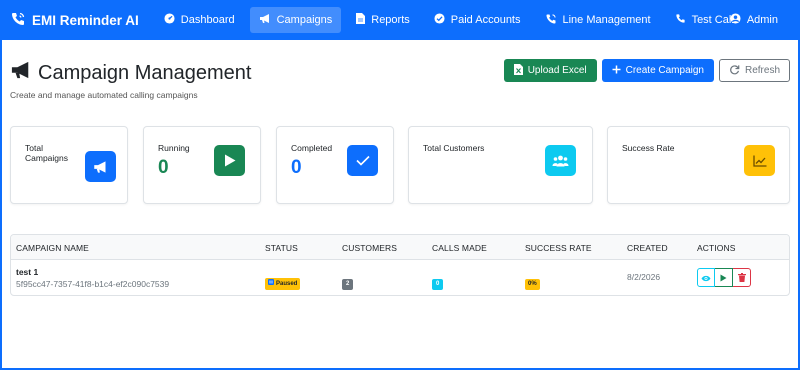 Image resolution: width=800 pixels, height=370 pixels. What do you see at coordinates (69, 165) in the screenshot?
I see `stat-card-total-campaigns: Total Campaigns` at bounding box center [69, 165].